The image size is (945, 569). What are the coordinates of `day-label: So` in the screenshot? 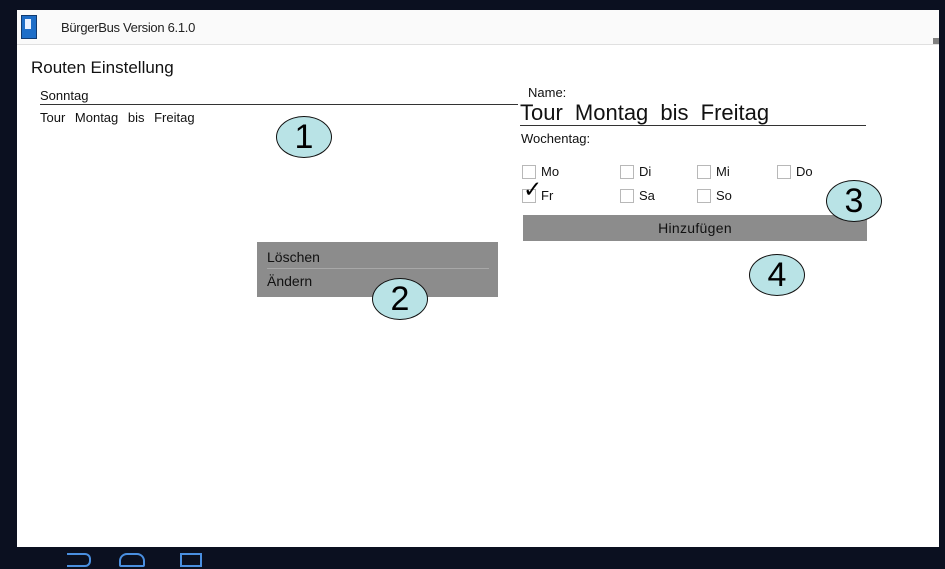 It's located at (724, 195).